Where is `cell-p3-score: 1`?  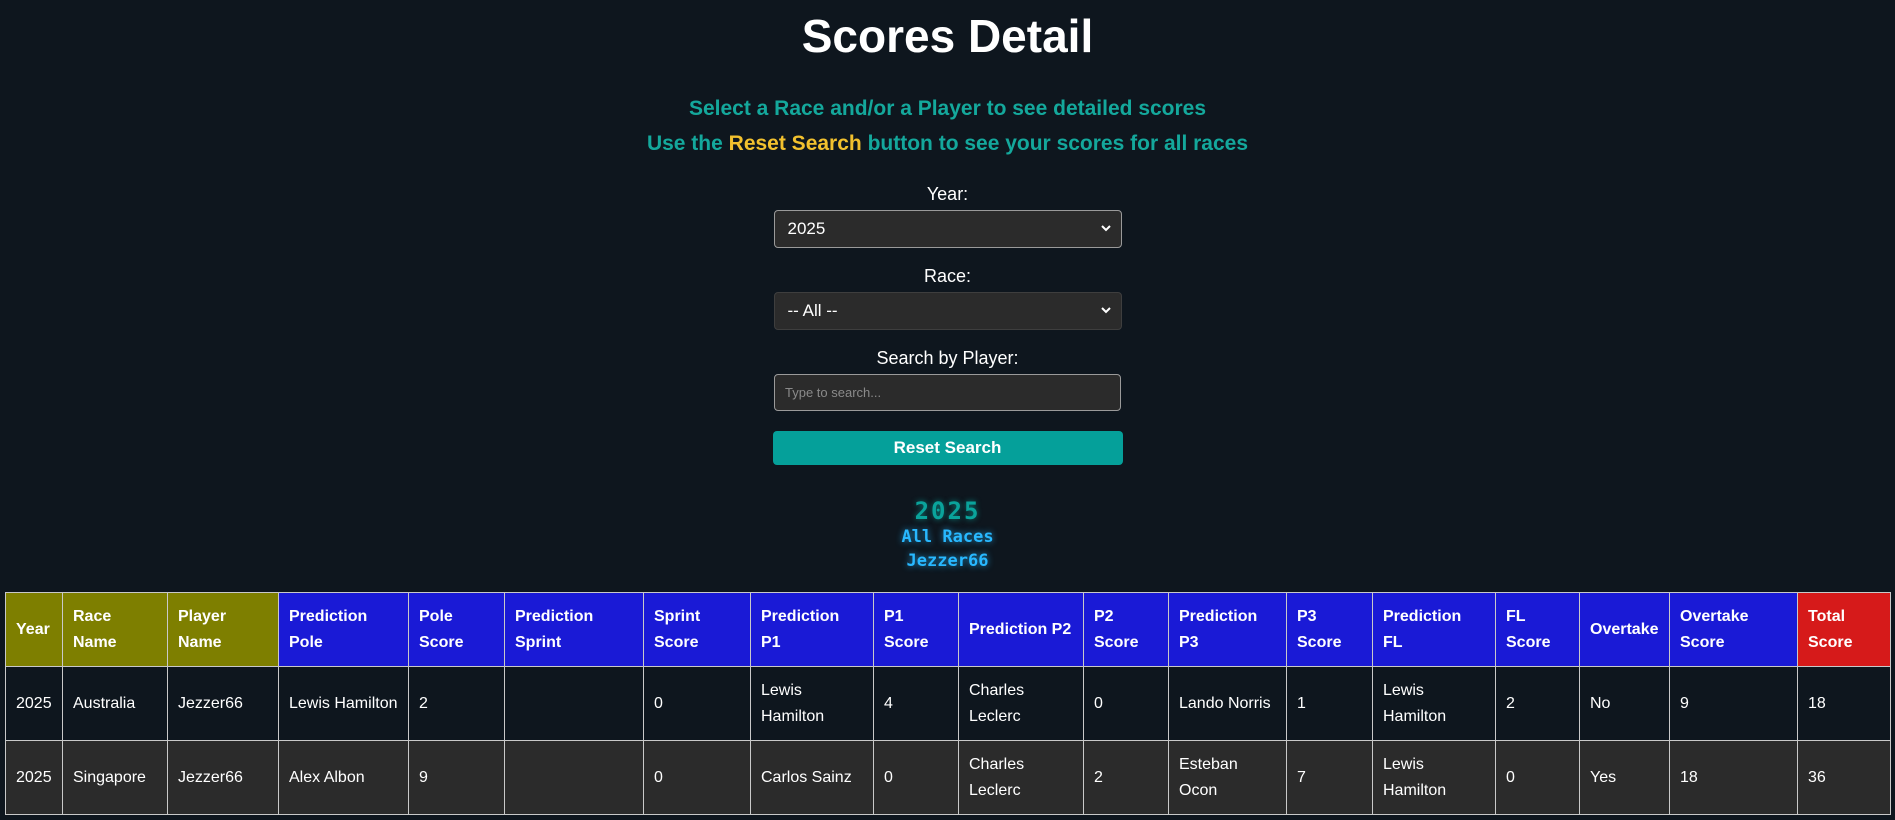 cell-p3-score: 1 is located at coordinates (1329, 703).